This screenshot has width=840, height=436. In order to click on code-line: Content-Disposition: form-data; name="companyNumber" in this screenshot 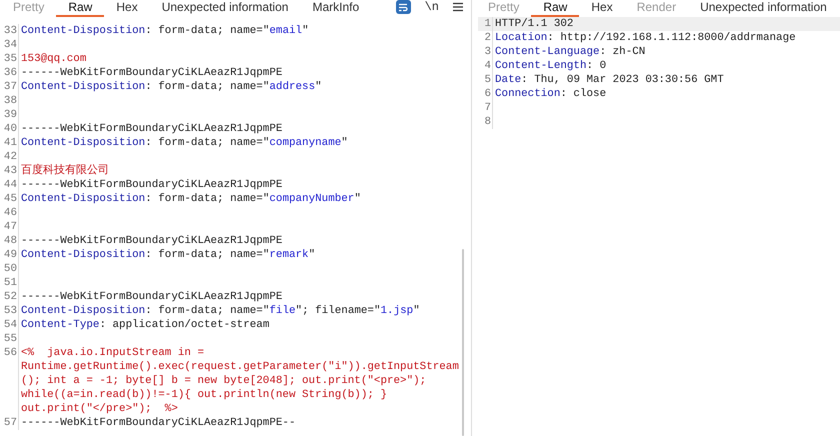, I will do `click(191, 199)`.